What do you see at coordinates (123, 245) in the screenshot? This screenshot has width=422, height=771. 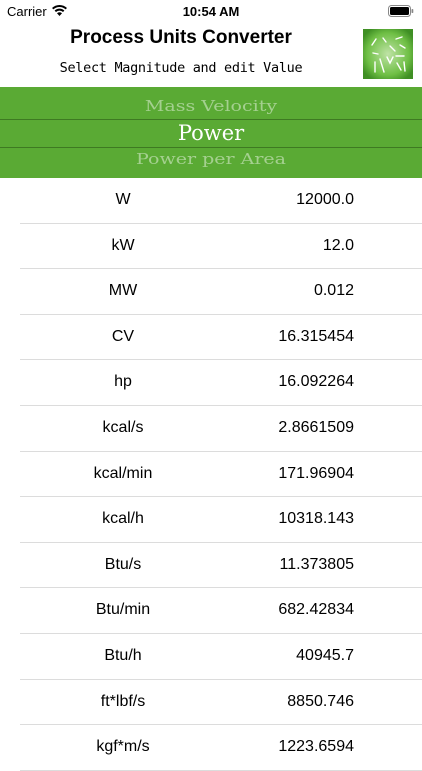 I see `unit-name: kW` at bounding box center [123, 245].